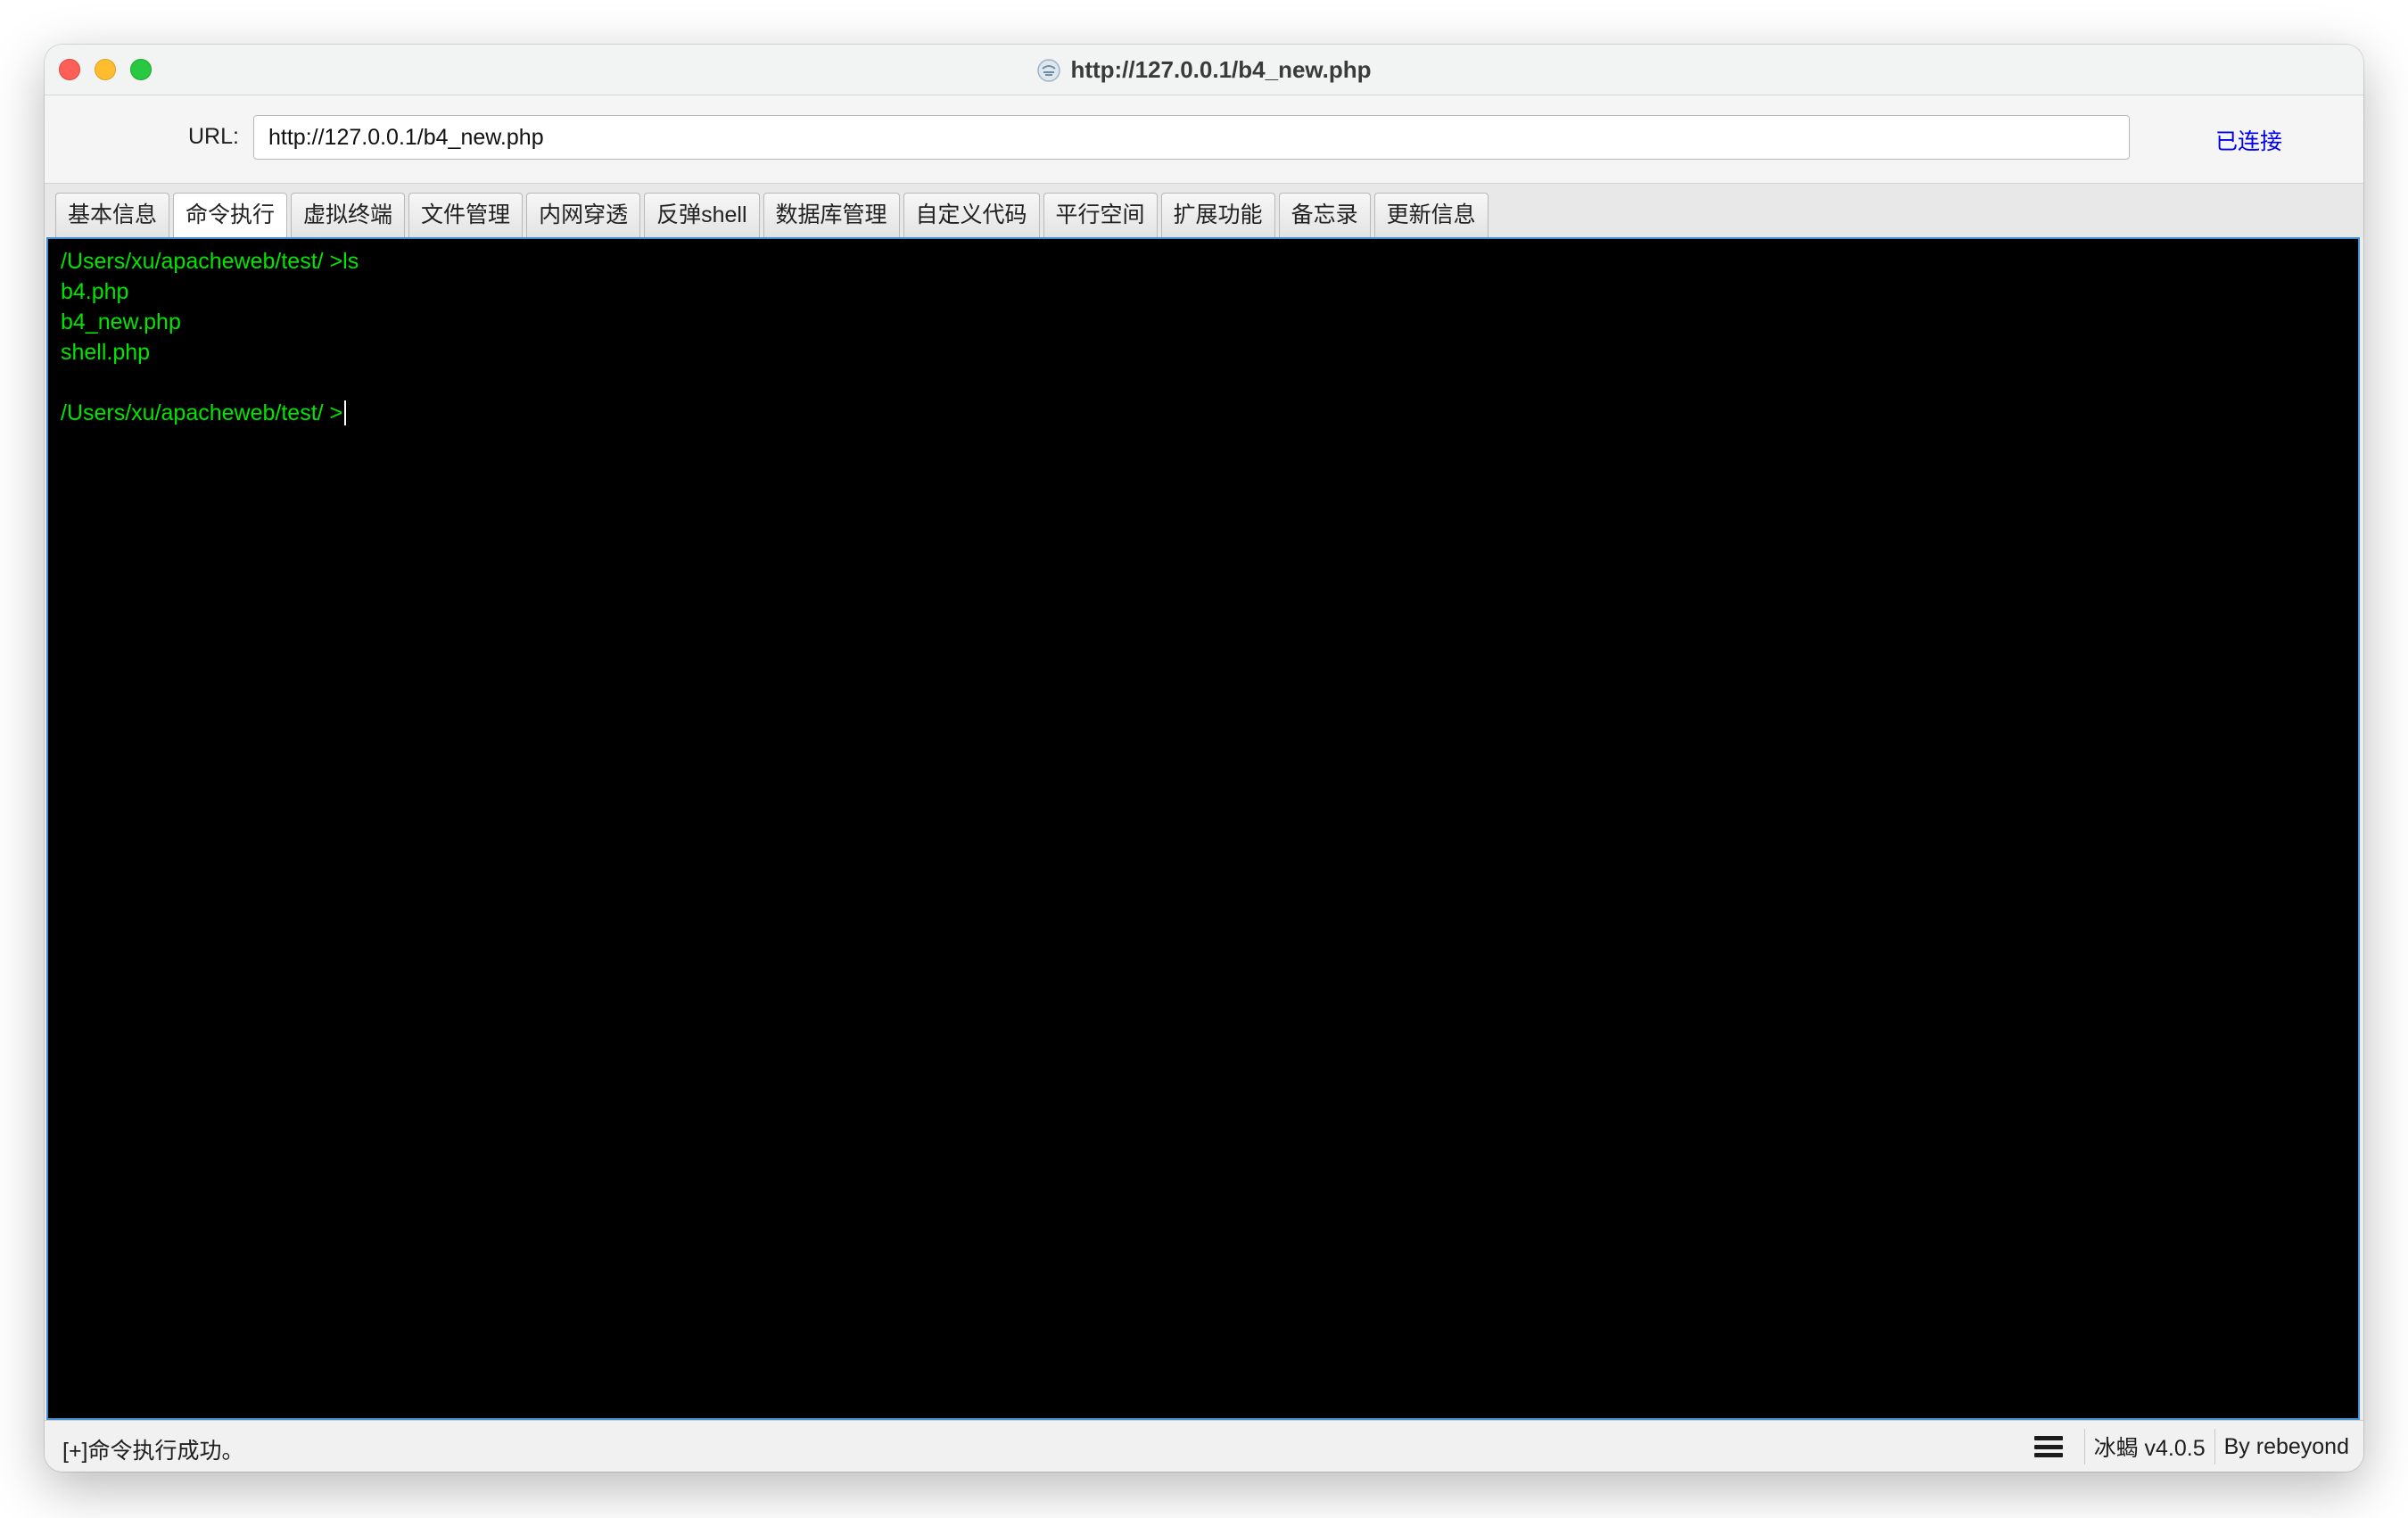 The image size is (2408, 1518). What do you see at coordinates (106, 352) in the screenshot?
I see `terminal-line: shell.php` at bounding box center [106, 352].